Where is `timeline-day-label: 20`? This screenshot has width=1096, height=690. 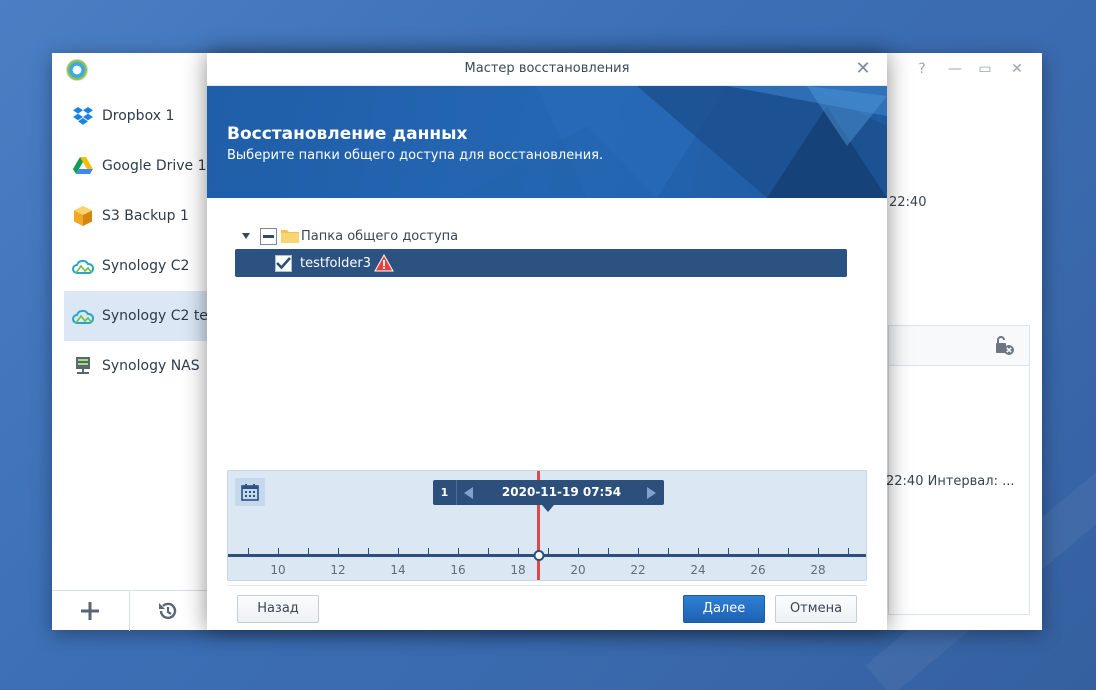 timeline-day-label: 20 is located at coordinates (577, 570).